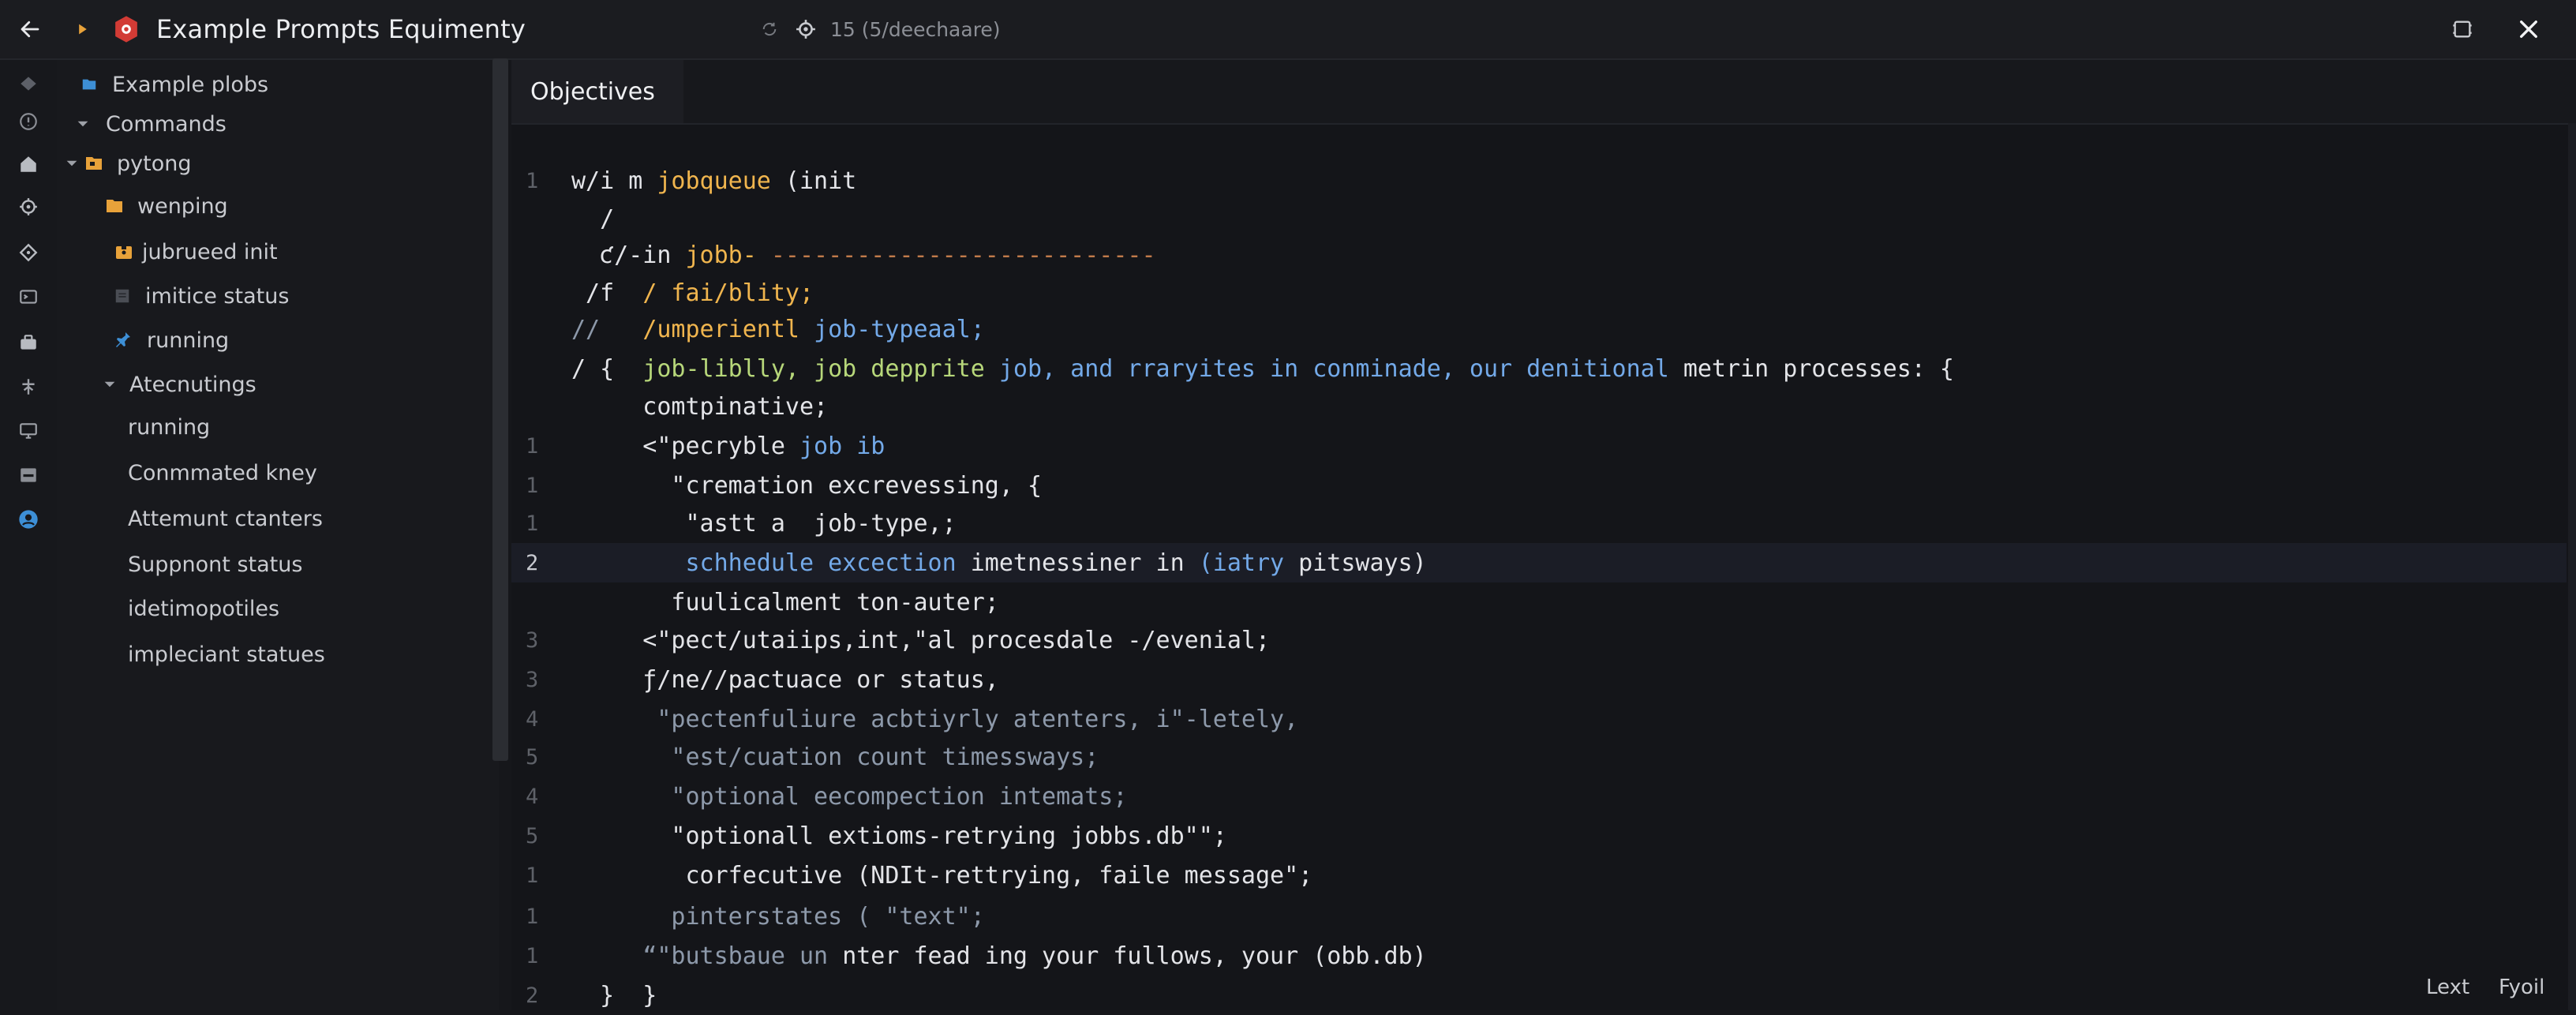 The image size is (2576, 1015). I want to click on code-token: (init, so click(813, 181).